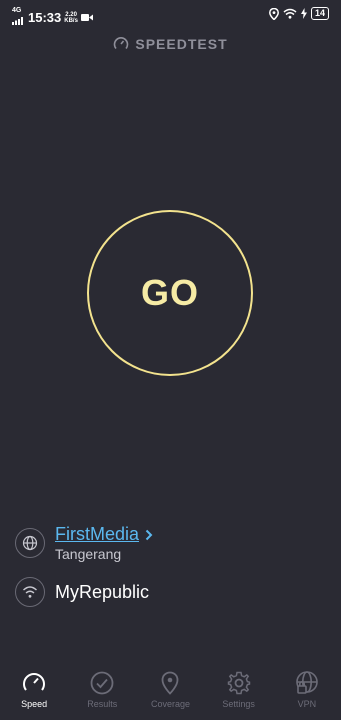 The image size is (341, 720). I want to click on tab-settings: Settings, so click(239, 694).